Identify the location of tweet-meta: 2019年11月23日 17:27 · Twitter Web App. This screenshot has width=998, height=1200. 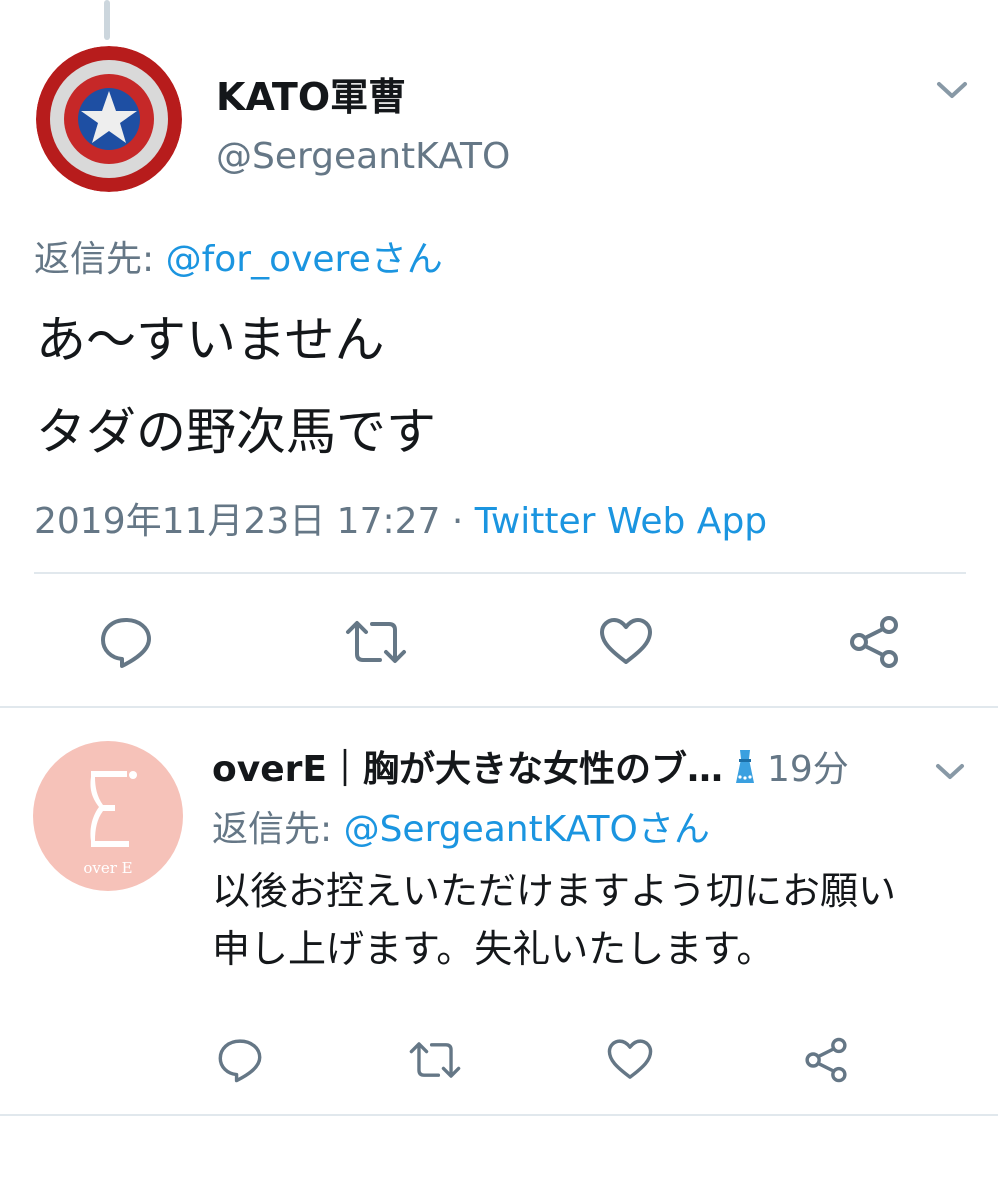
(400, 518).